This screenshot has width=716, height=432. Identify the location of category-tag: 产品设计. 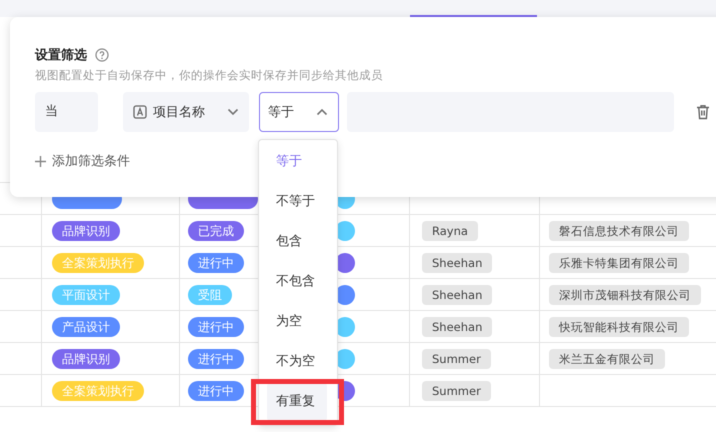
(86, 326).